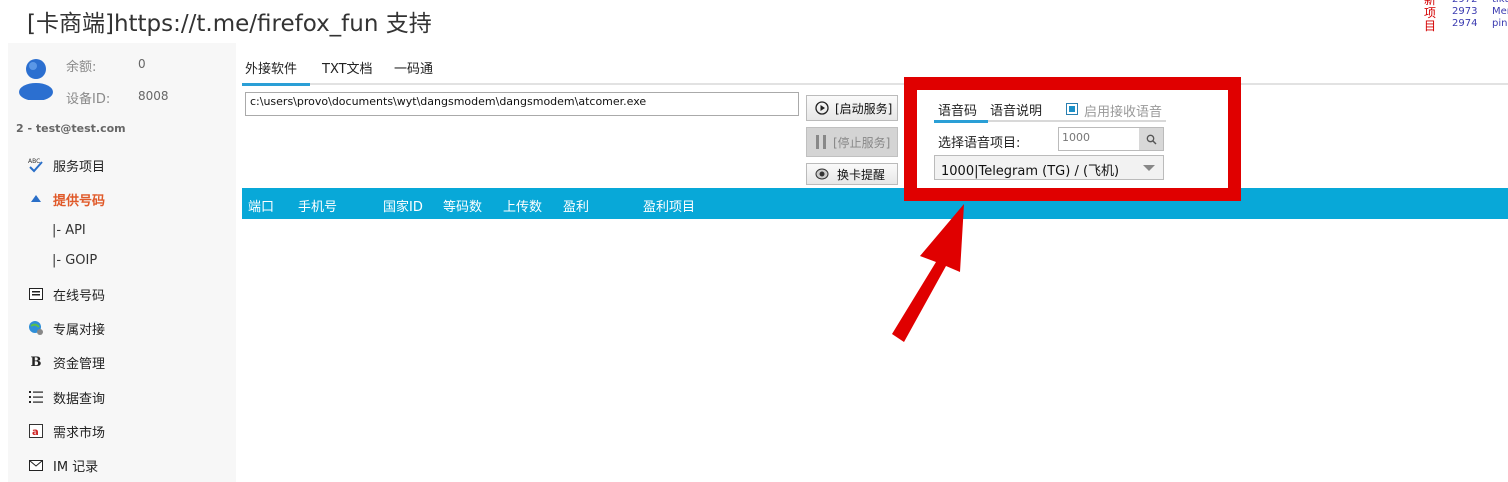 The width and height of the screenshot is (1508, 482). What do you see at coordinates (1111, 139) in the screenshot?
I see `voice-project-search-input: 1000` at bounding box center [1111, 139].